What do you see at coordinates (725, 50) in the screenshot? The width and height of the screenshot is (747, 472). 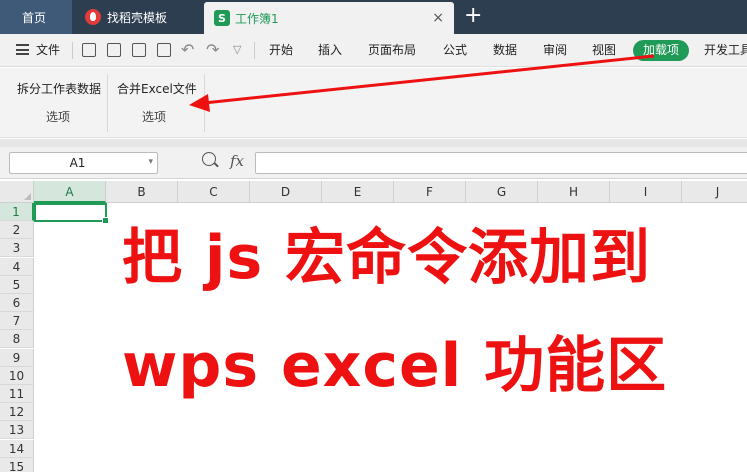 I see `menu-developer-tools: 开发工具` at bounding box center [725, 50].